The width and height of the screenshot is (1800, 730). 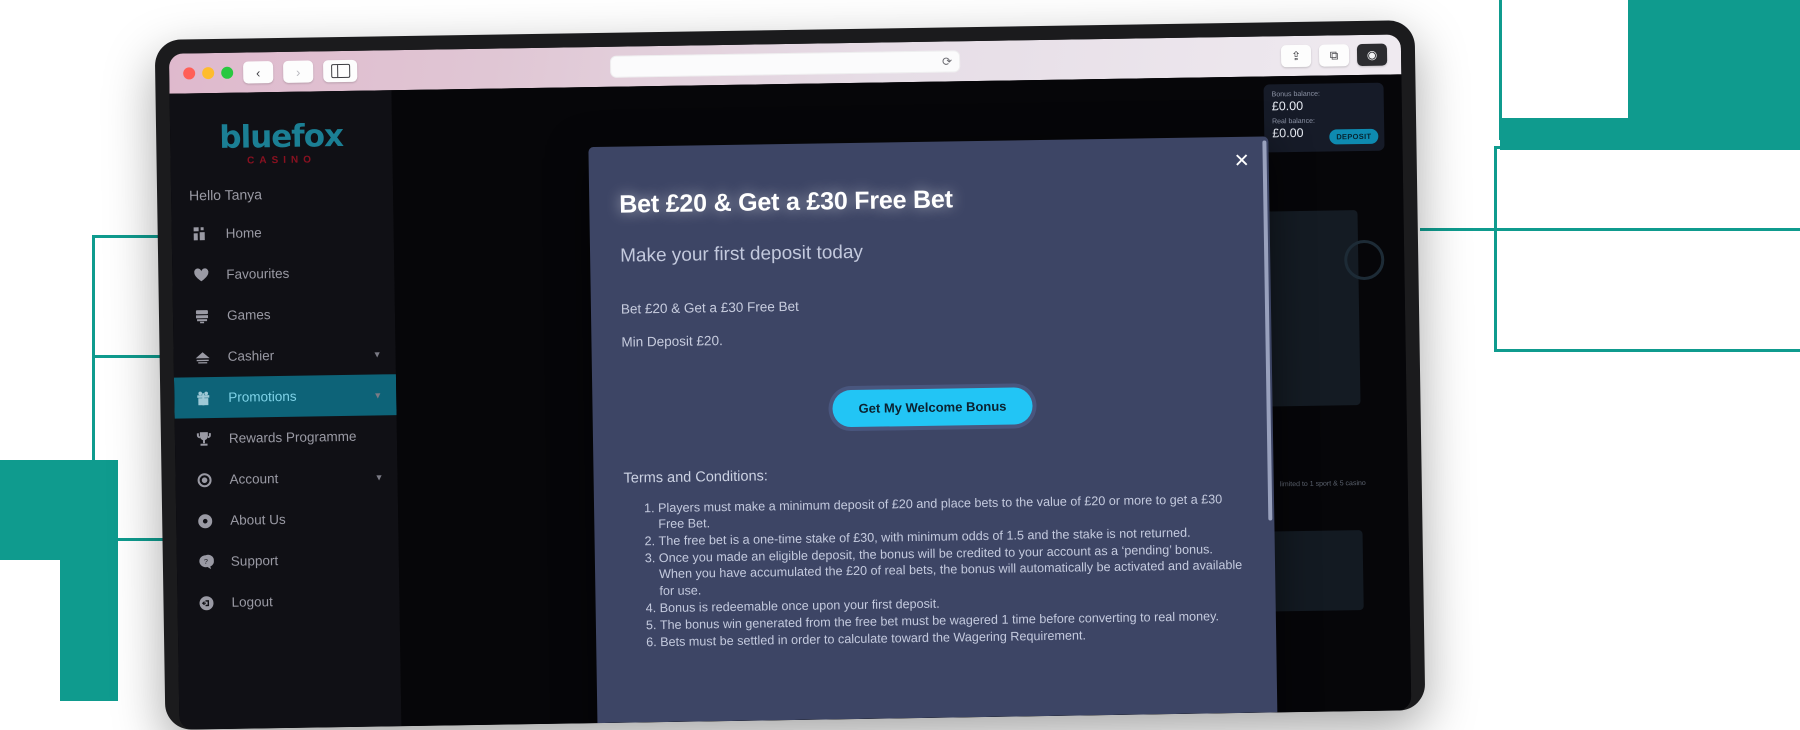 What do you see at coordinates (287, 519) in the screenshot?
I see `sidebar-item-about-us: About Us` at bounding box center [287, 519].